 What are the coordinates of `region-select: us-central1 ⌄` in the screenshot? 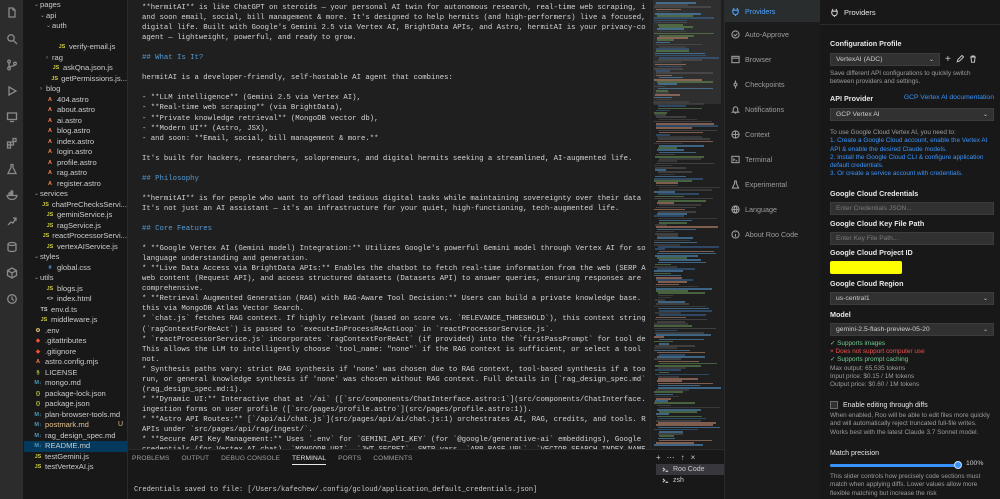 It's located at (912, 298).